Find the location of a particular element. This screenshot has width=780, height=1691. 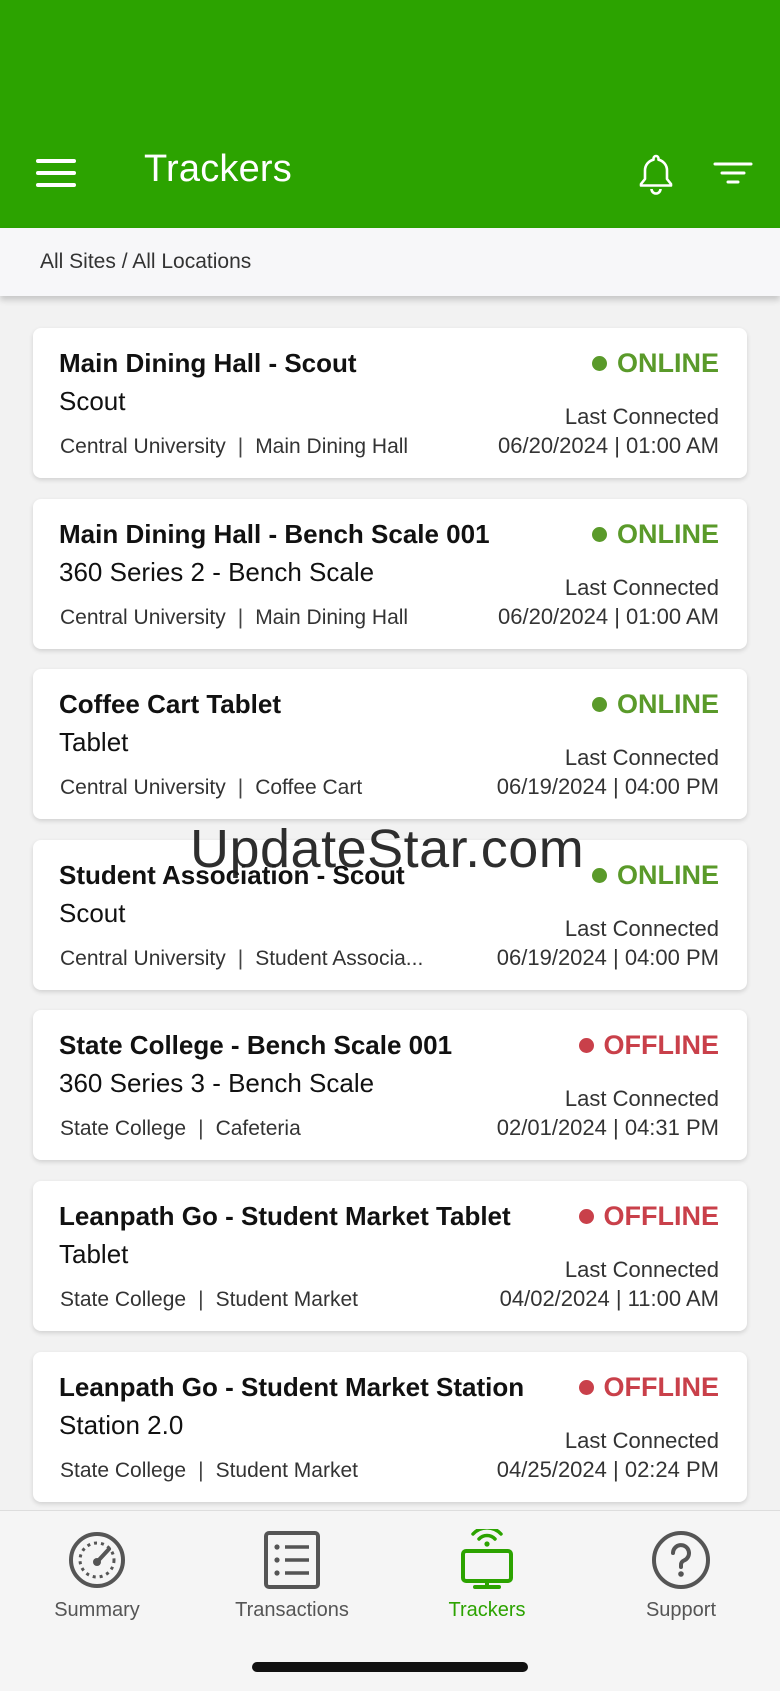

tracker-name: Coffee Cart Tablet is located at coordinates (170, 704).